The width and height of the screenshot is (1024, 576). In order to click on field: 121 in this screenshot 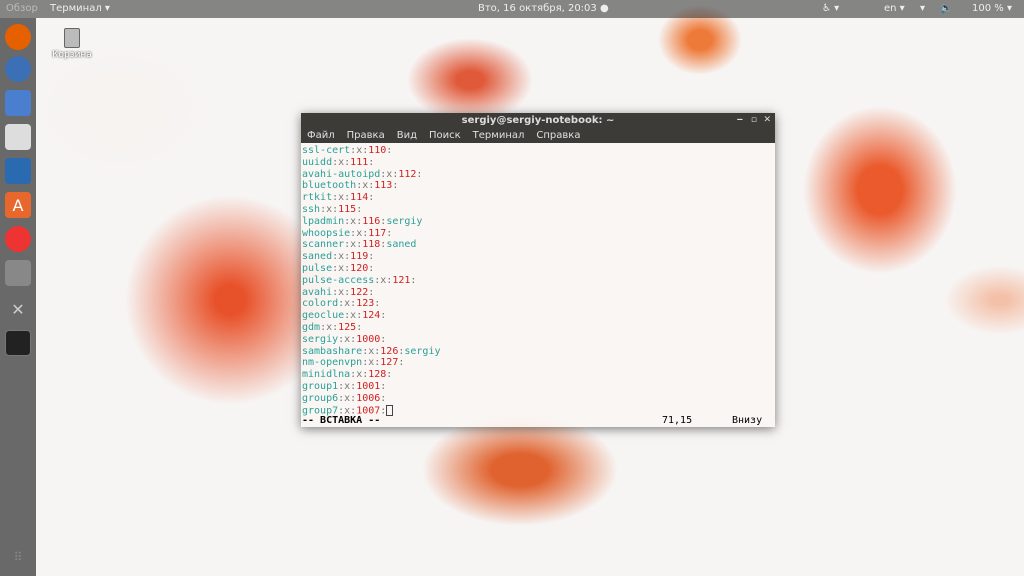, I will do `click(401, 280)`.